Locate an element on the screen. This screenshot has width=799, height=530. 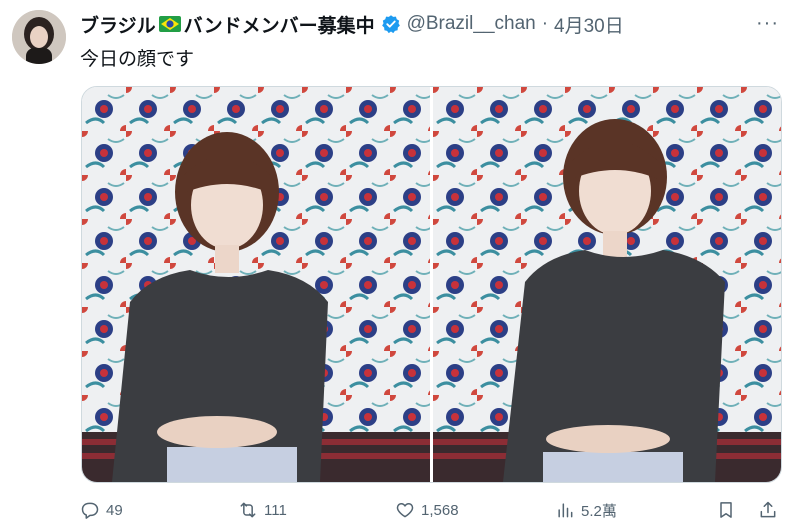
avatar is located at coordinates (39, 37).